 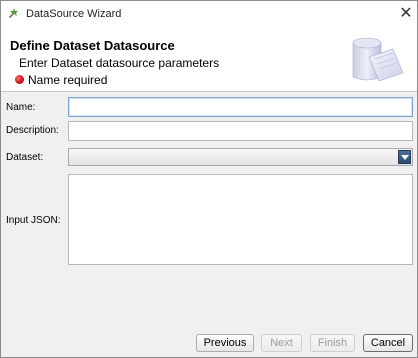 I want to click on previous-button: Previous, so click(x=225, y=343).